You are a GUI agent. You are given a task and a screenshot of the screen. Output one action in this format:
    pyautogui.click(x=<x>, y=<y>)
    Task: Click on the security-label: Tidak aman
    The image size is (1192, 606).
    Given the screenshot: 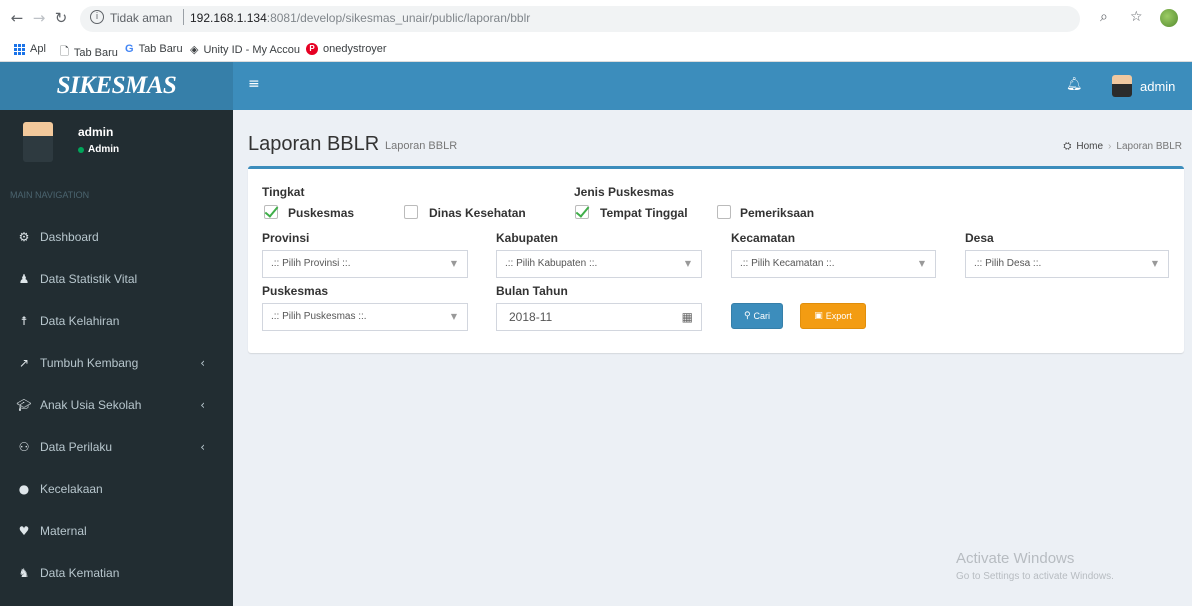 What is the action you would take?
    pyautogui.click(x=141, y=18)
    